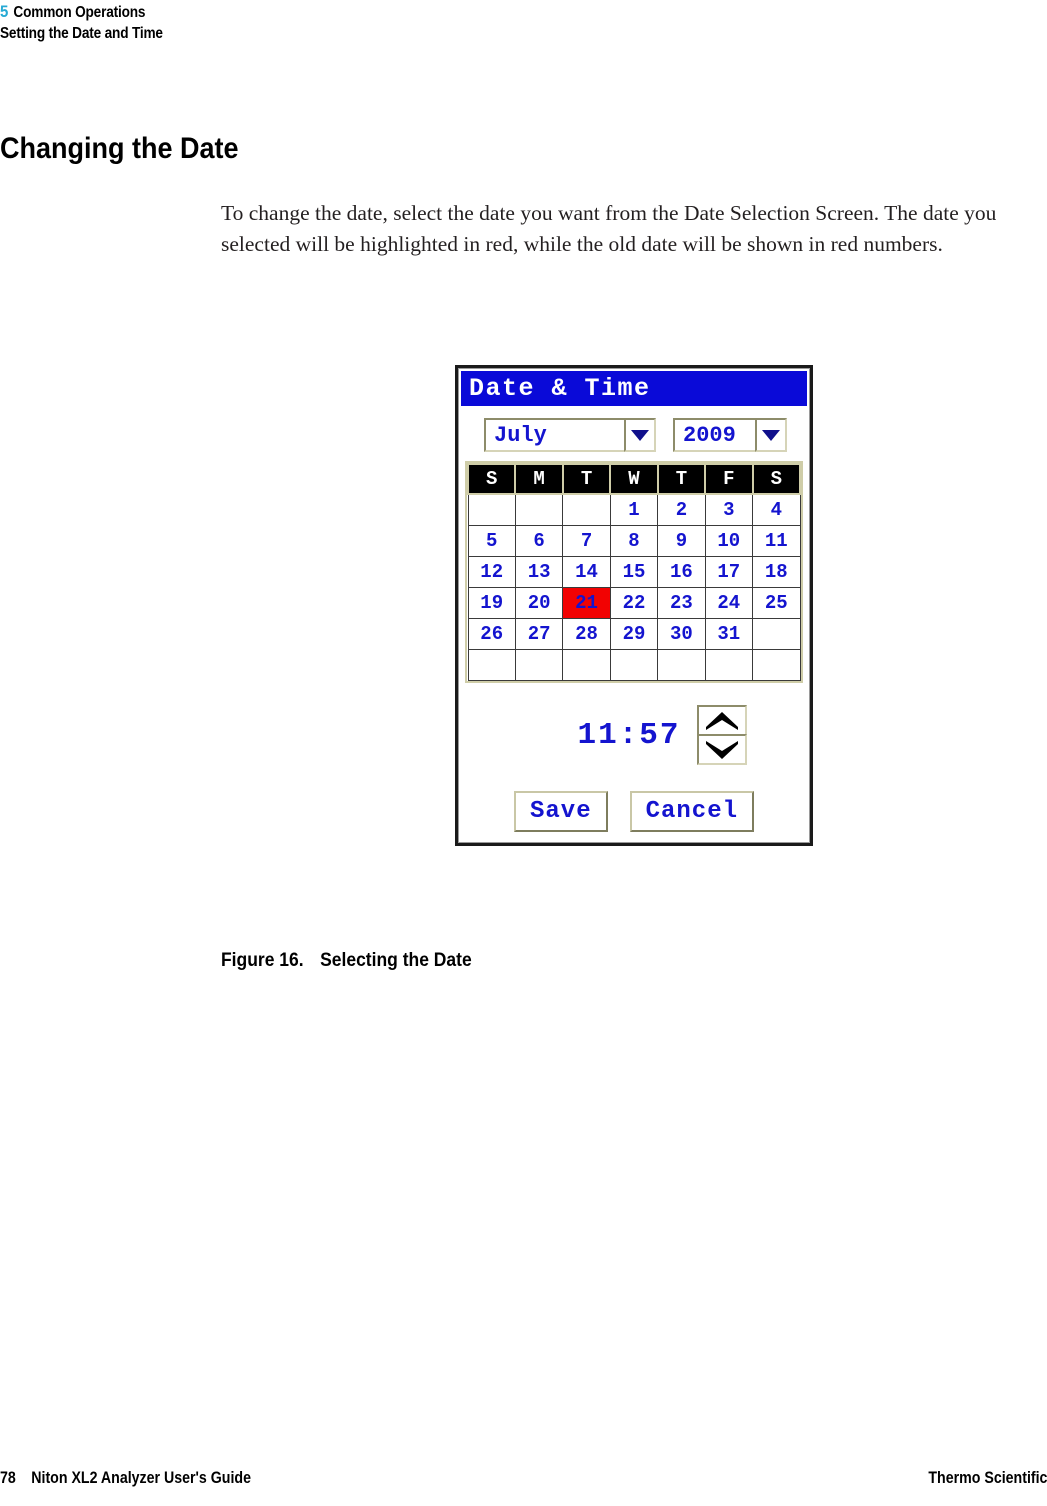 This screenshot has height=1506, width=1047. What do you see at coordinates (586, 603) in the screenshot?
I see `calendar-day-selected: 21` at bounding box center [586, 603].